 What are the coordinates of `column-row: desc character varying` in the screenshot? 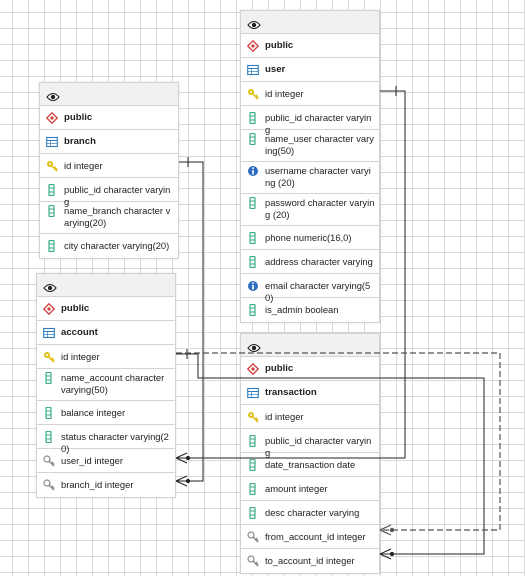 It's located at (310, 513).